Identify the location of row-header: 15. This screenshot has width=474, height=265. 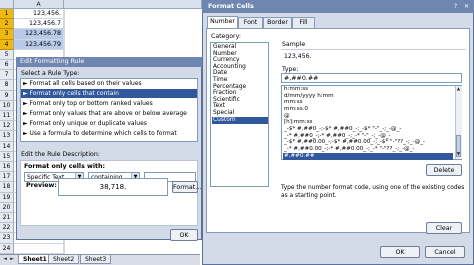
(7, 156).